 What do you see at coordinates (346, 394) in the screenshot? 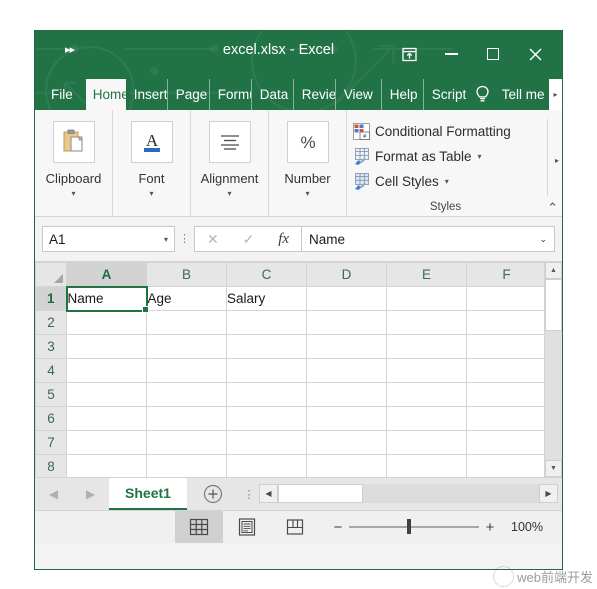
I see `cell-d5` at bounding box center [346, 394].